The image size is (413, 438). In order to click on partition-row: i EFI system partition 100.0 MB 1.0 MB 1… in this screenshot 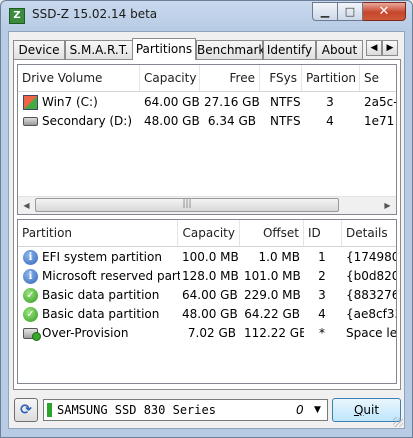, I will do `click(207, 257)`.